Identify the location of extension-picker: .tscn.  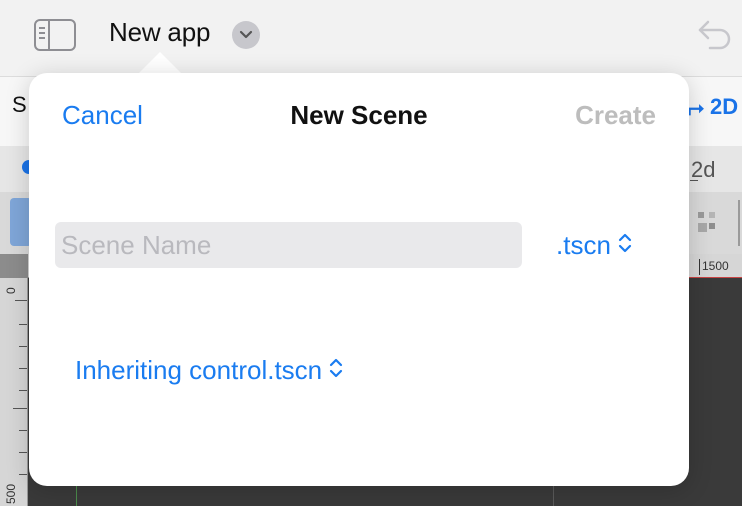
(594, 245).